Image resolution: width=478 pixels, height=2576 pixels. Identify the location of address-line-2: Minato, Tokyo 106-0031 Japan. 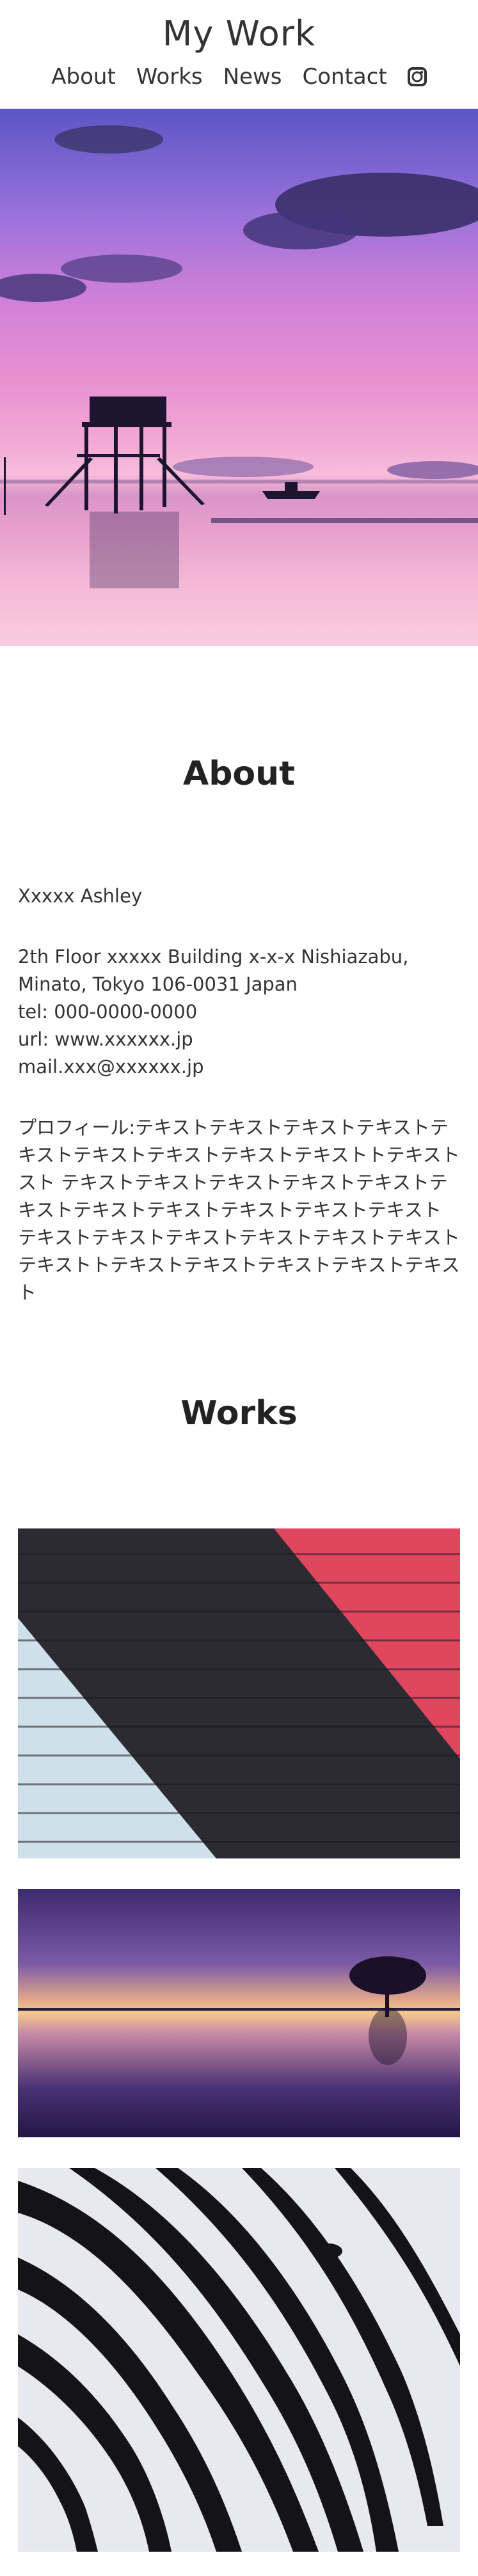
(158, 984).